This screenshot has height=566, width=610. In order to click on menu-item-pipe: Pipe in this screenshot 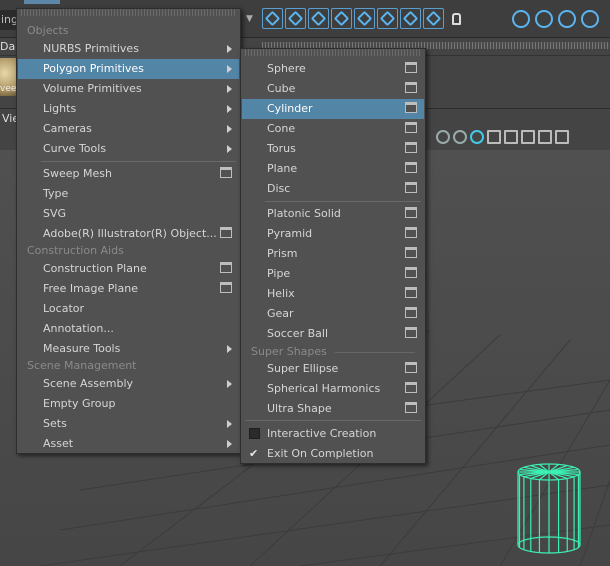, I will do `click(333, 274)`.